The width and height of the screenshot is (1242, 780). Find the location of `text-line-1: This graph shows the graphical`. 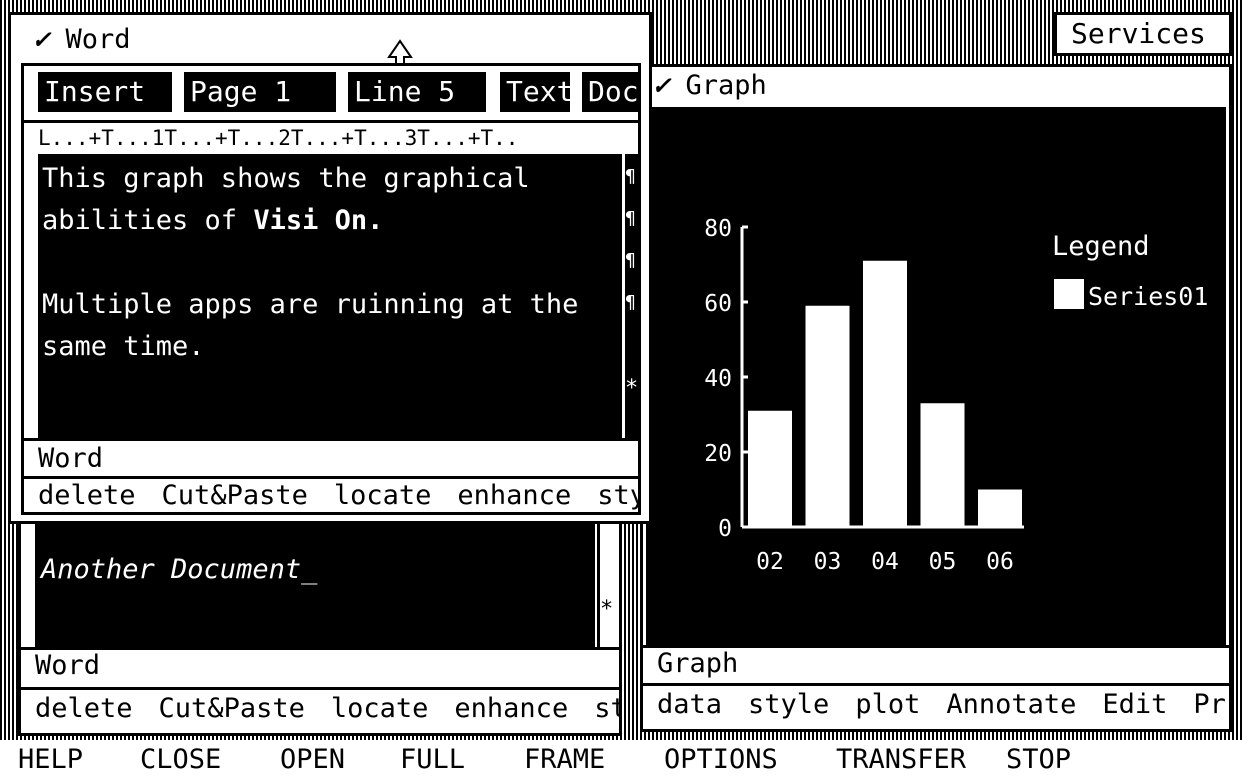

text-line-1: This graph shows the graphical is located at coordinates (286, 178).